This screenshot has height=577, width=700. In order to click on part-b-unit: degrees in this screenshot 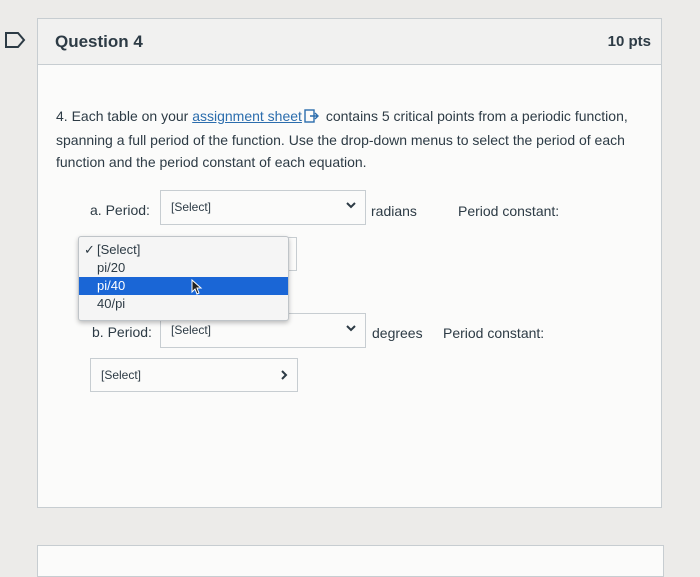, I will do `click(397, 333)`.